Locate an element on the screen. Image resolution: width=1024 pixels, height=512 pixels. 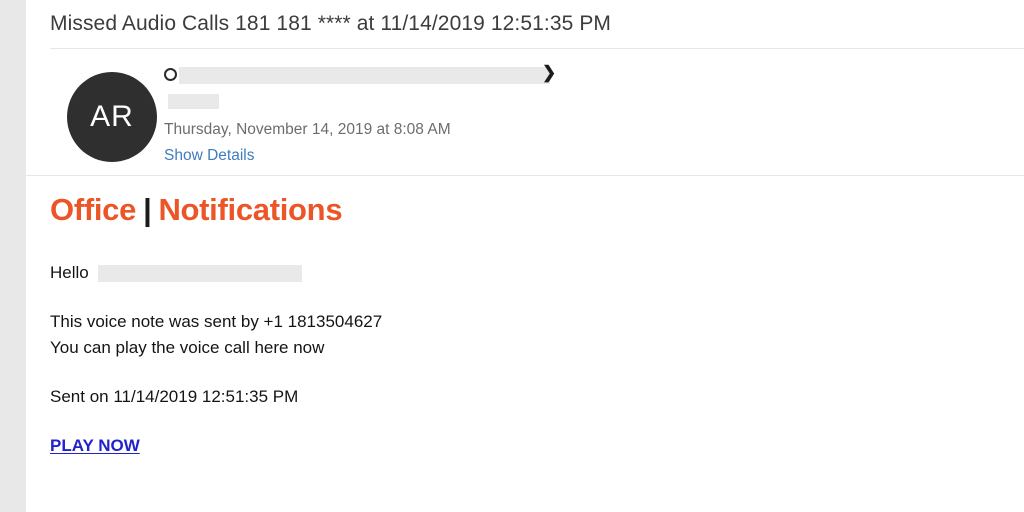
sender-address-redacted is located at coordinates (193, 101).